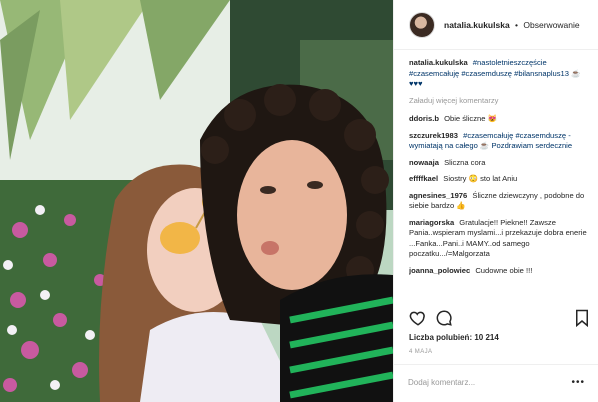 The width and height of the screenshot is (598, 402). I want to click on comment-text: Cudowne obie !!!, so click(504, 270).